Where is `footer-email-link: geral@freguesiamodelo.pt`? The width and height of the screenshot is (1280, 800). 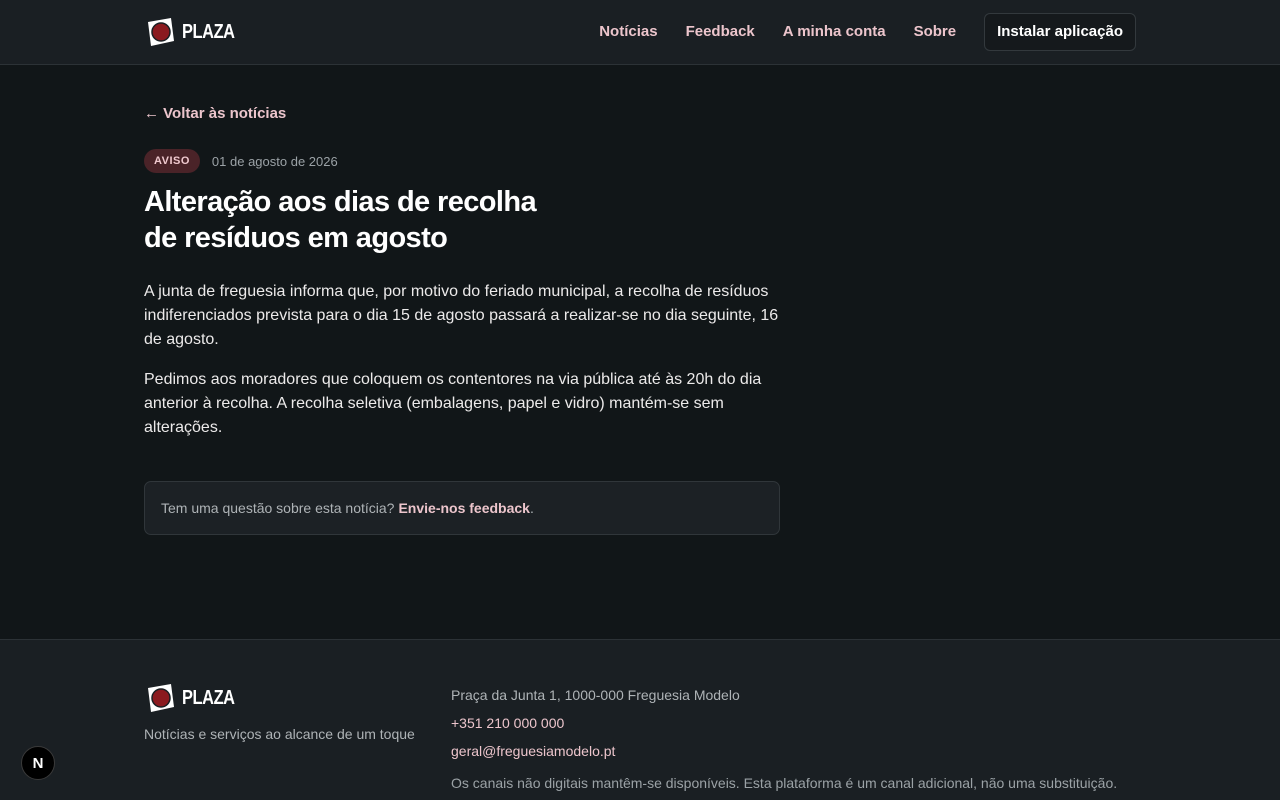 footer-email-link: geral@freguesiamodelo.pt is located at coordinates (784, 751).